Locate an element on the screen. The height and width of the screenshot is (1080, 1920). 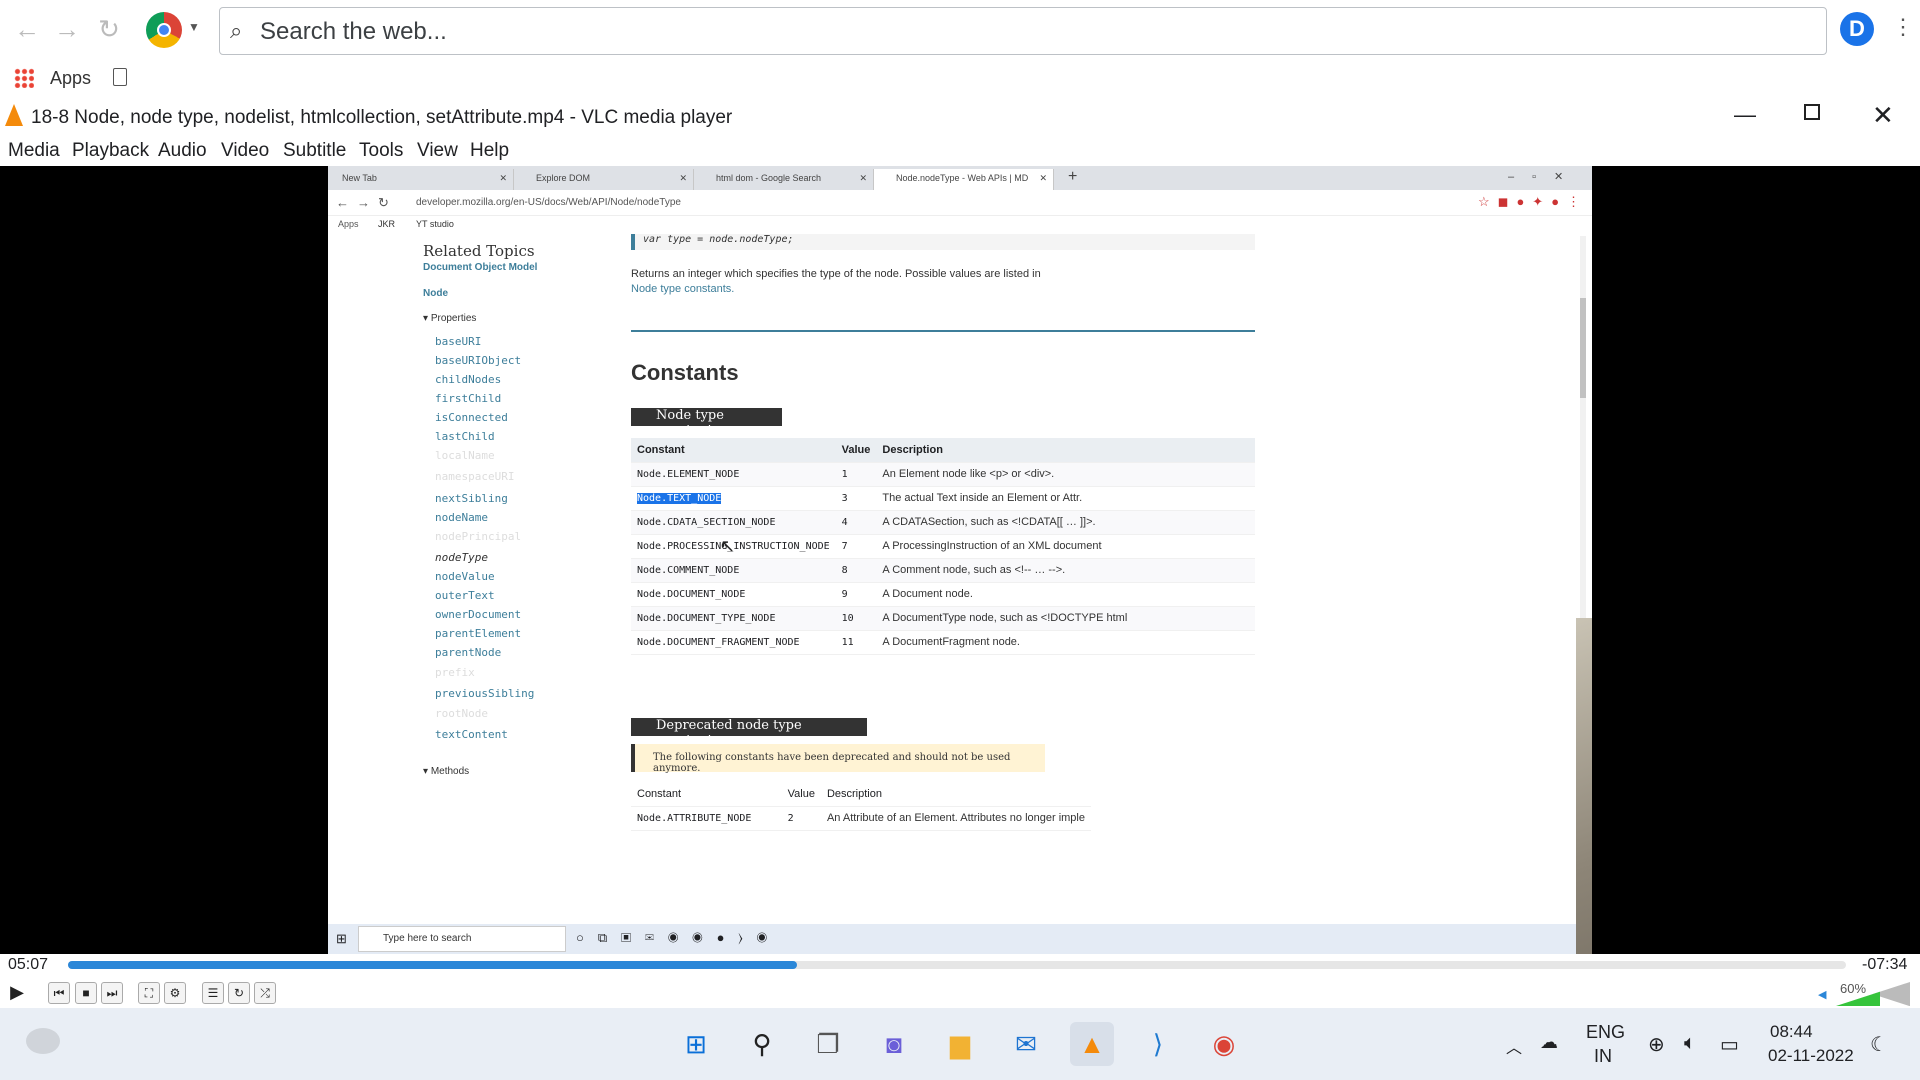
stop-button: ■ is located at coordinates (86, 993).